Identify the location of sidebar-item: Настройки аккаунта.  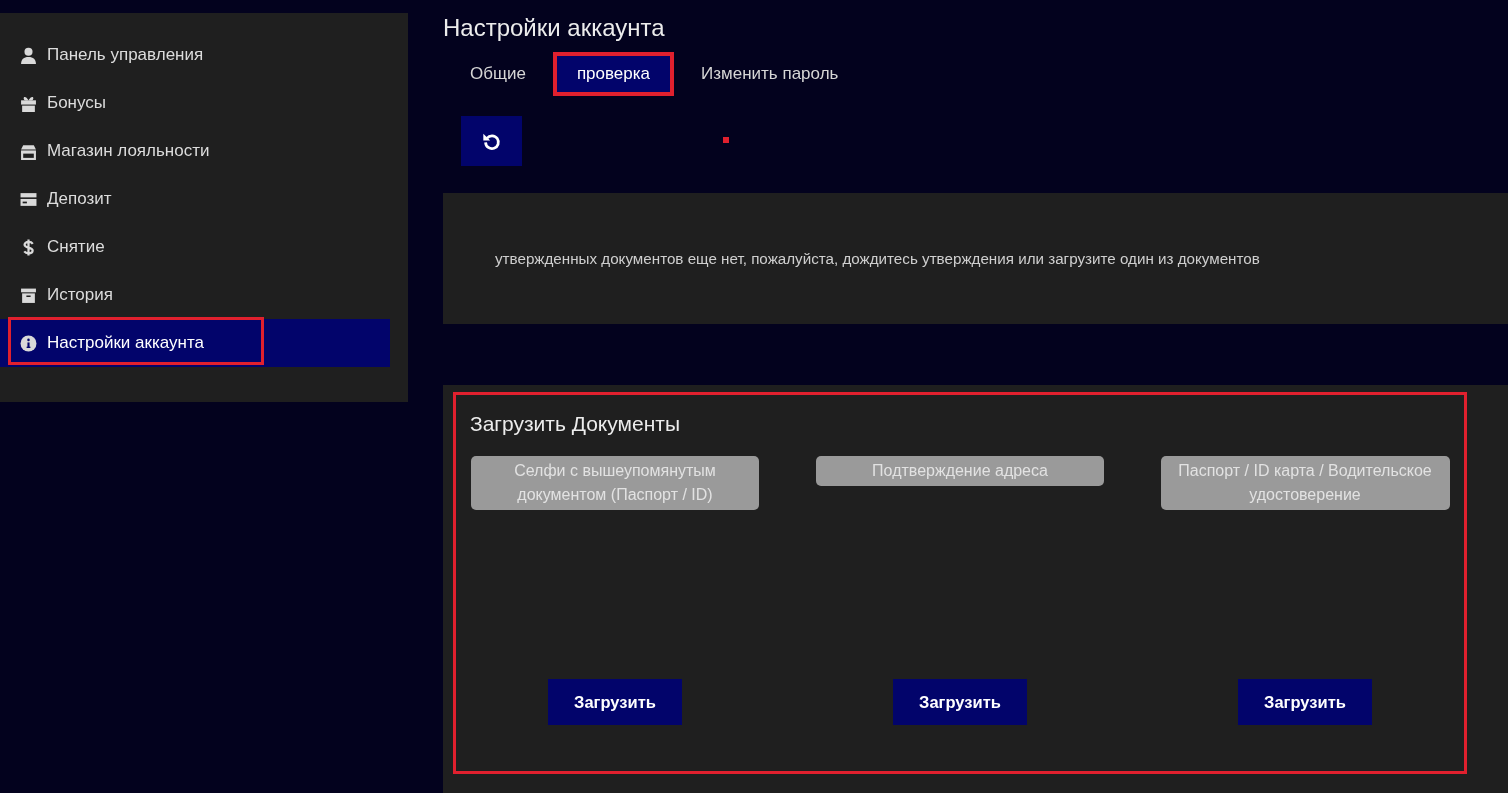
(195, 343).